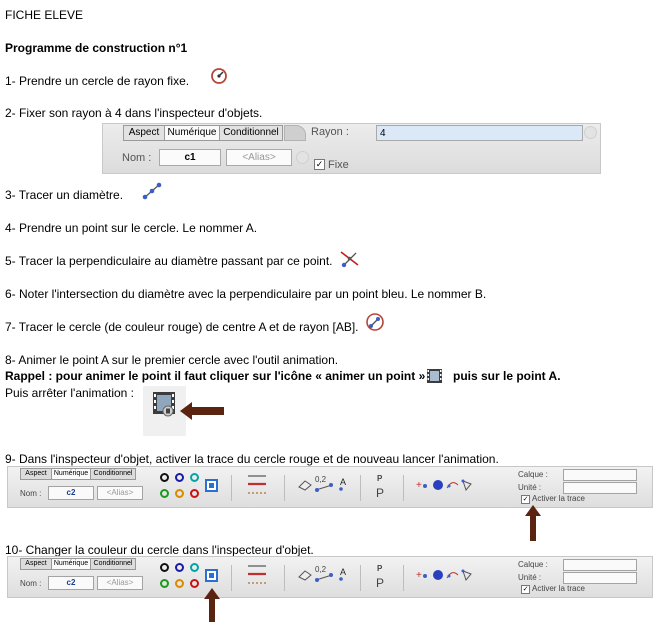  I want to click on circle-fixed-radius-icon, so click(219, 77).